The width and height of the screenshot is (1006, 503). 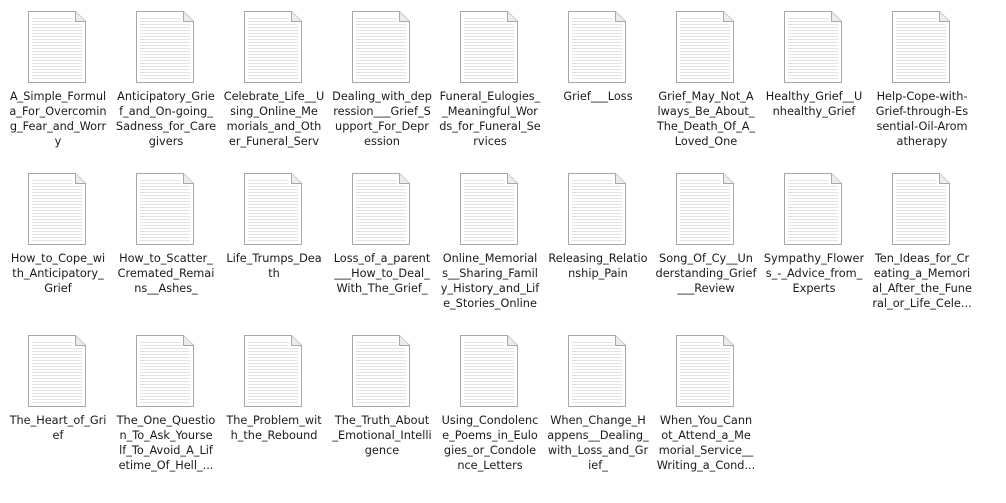 What do you see at coordinates (166, 273) in the screenshot?
I see `file-name-label: How_to_Scatter_ Cremated_Remai ns__Ashes_` at bounding box center [166, 273].